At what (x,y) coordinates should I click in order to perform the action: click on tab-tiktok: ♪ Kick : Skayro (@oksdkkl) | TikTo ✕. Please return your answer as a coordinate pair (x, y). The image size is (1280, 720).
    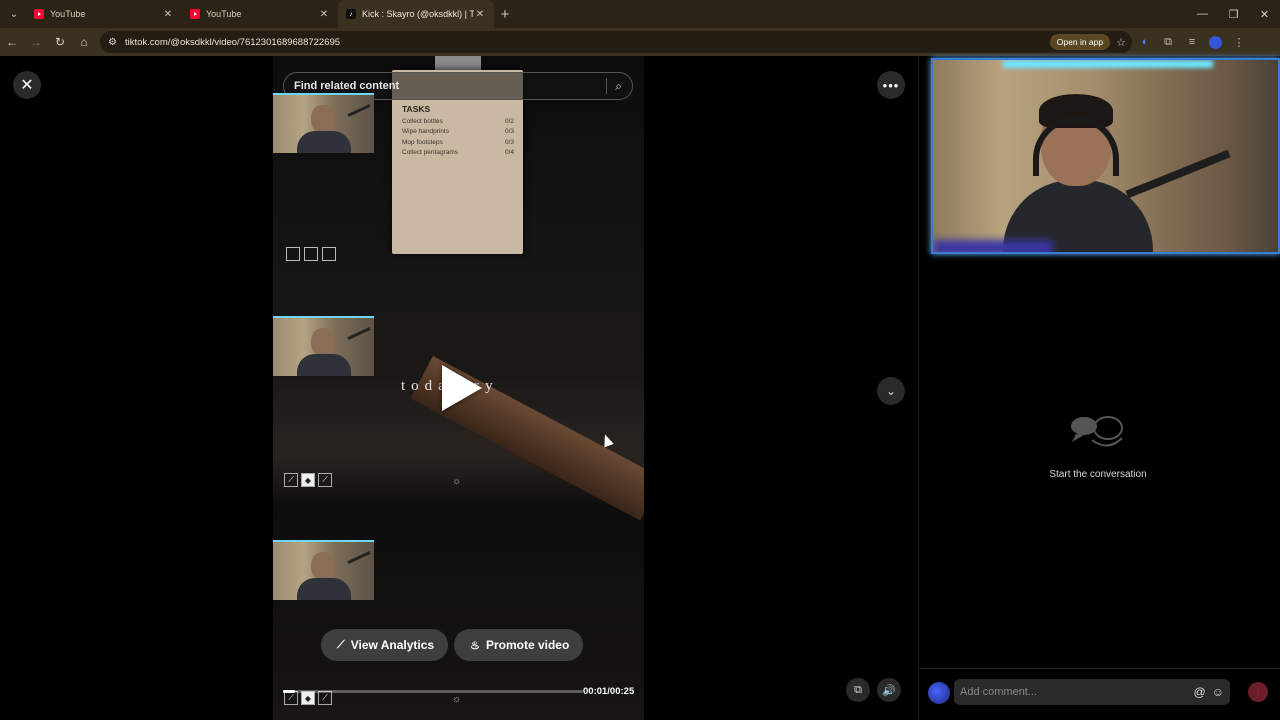
    Looking at the image, I should click on (416, 14).